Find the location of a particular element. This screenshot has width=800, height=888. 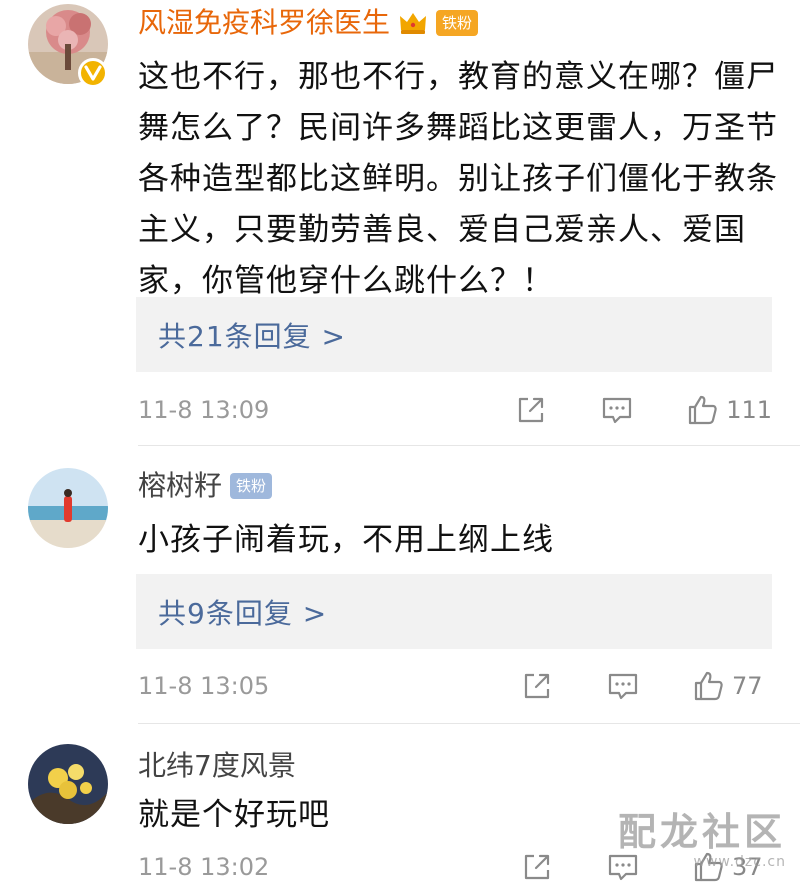

like-count: 111 is located at coordinates (749, 410).